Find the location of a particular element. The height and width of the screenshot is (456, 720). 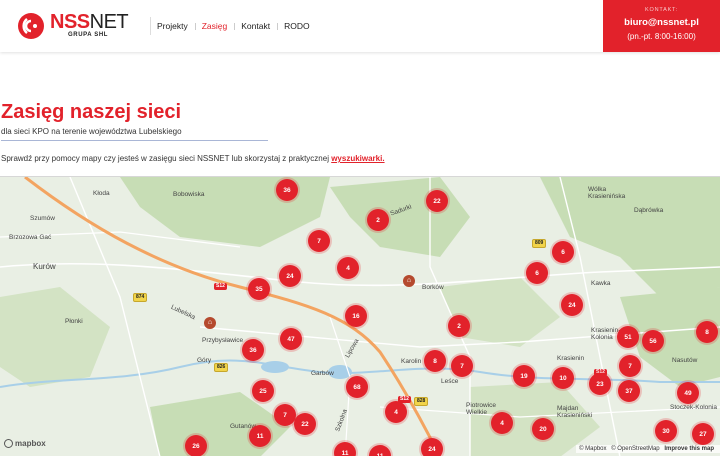

coverage-cluster: 68 is located at coordinates (357, 387).